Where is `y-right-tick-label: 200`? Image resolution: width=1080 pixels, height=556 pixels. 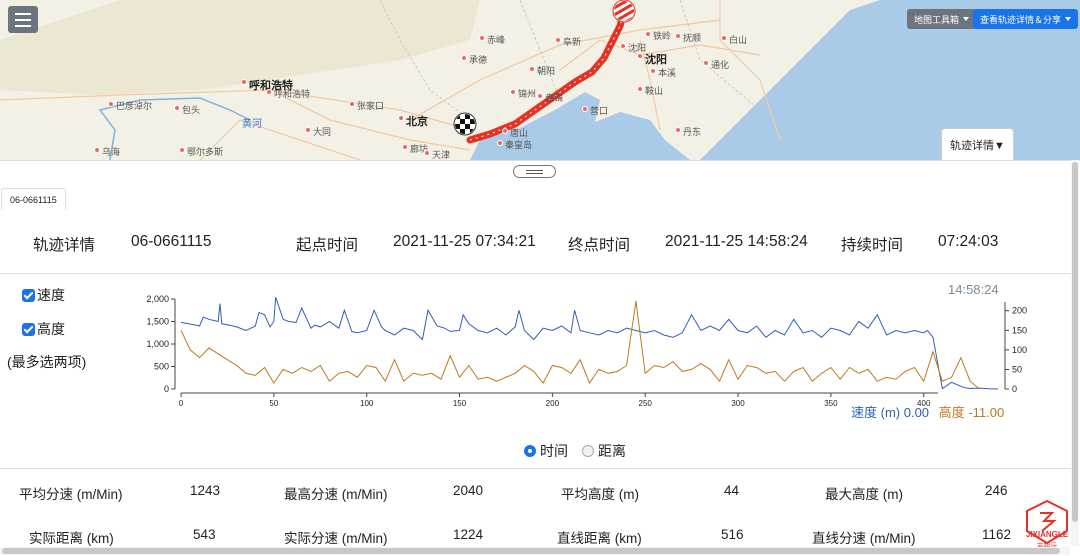 y-right-tick-label: 200 is located at coordinates (1019, 311).